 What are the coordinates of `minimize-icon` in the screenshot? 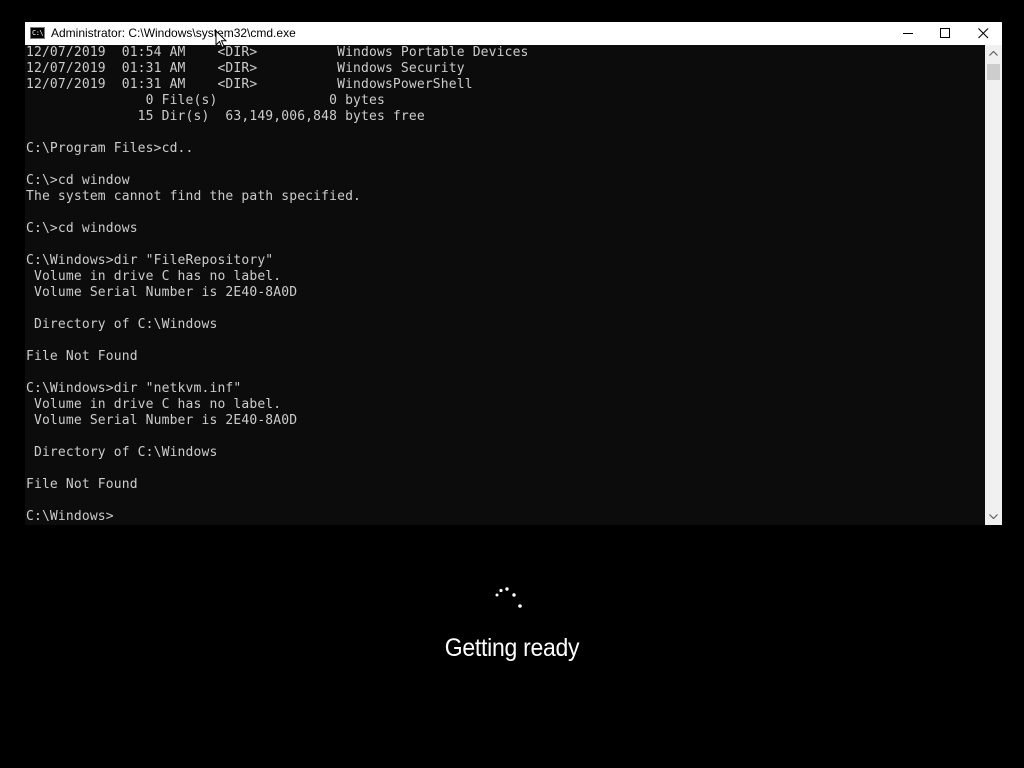 It's located at (908, 33).